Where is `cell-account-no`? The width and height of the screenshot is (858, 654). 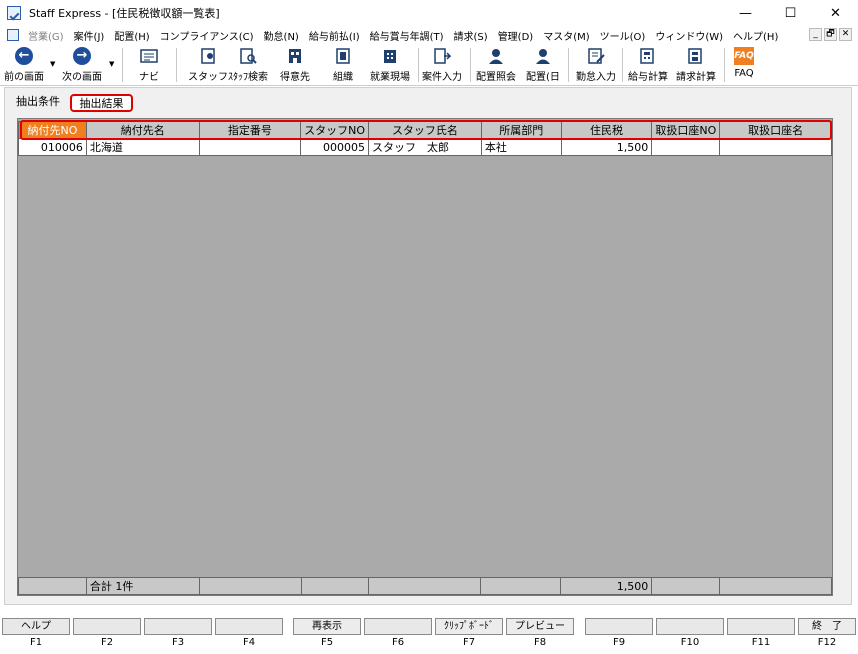 cell-account-no is located at coordinates (686, 147).